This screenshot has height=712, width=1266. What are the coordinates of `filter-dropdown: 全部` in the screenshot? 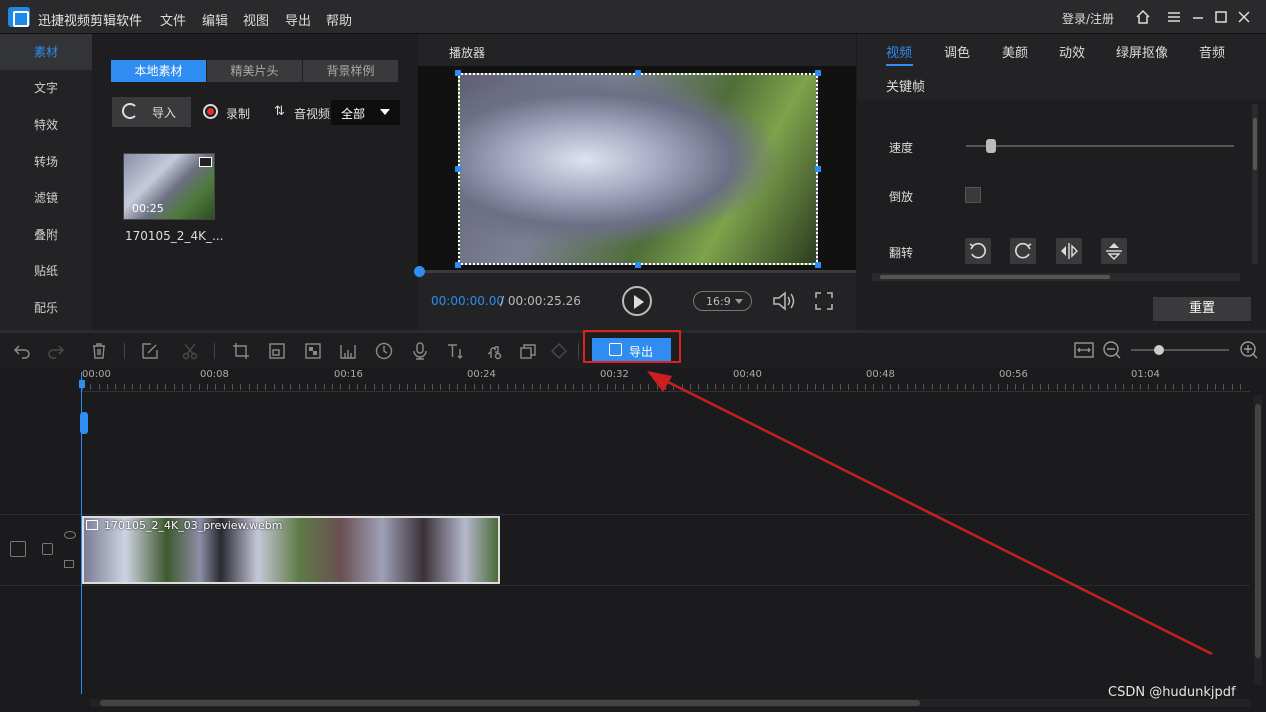 It's located at (365, 112).